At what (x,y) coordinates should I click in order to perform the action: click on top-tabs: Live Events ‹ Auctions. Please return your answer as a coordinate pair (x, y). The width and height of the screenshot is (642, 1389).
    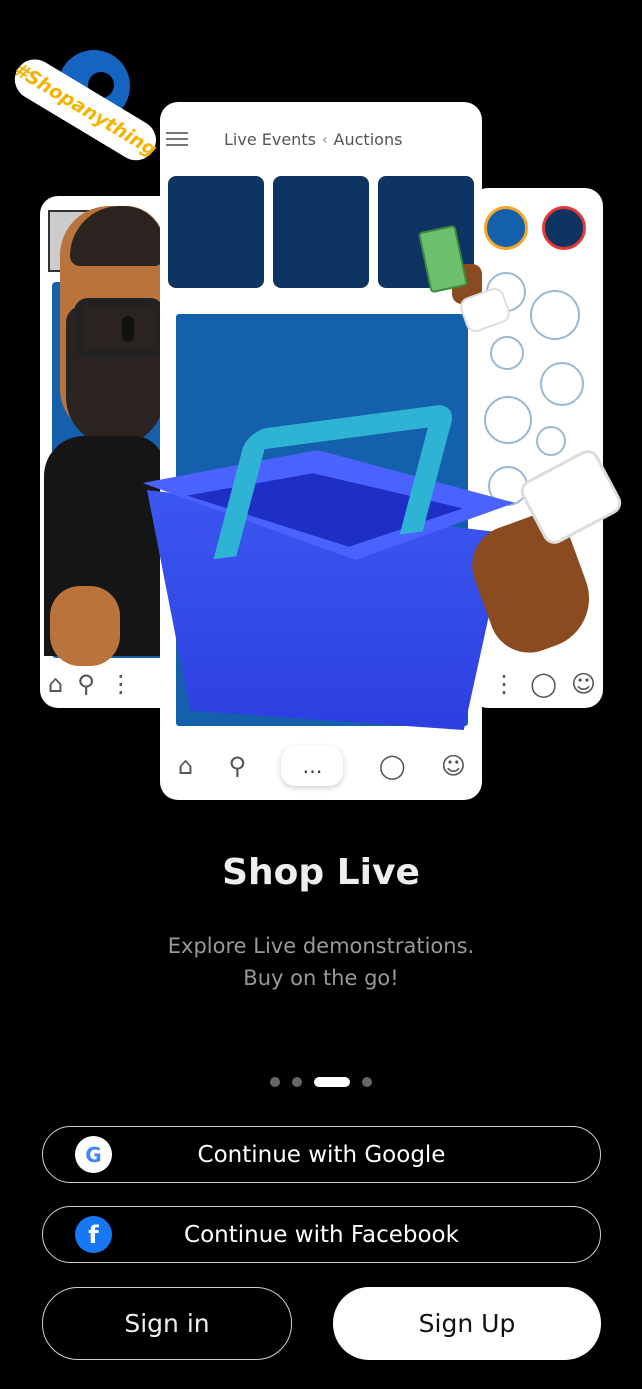
    Looking at the image, I should click on (313, 139).